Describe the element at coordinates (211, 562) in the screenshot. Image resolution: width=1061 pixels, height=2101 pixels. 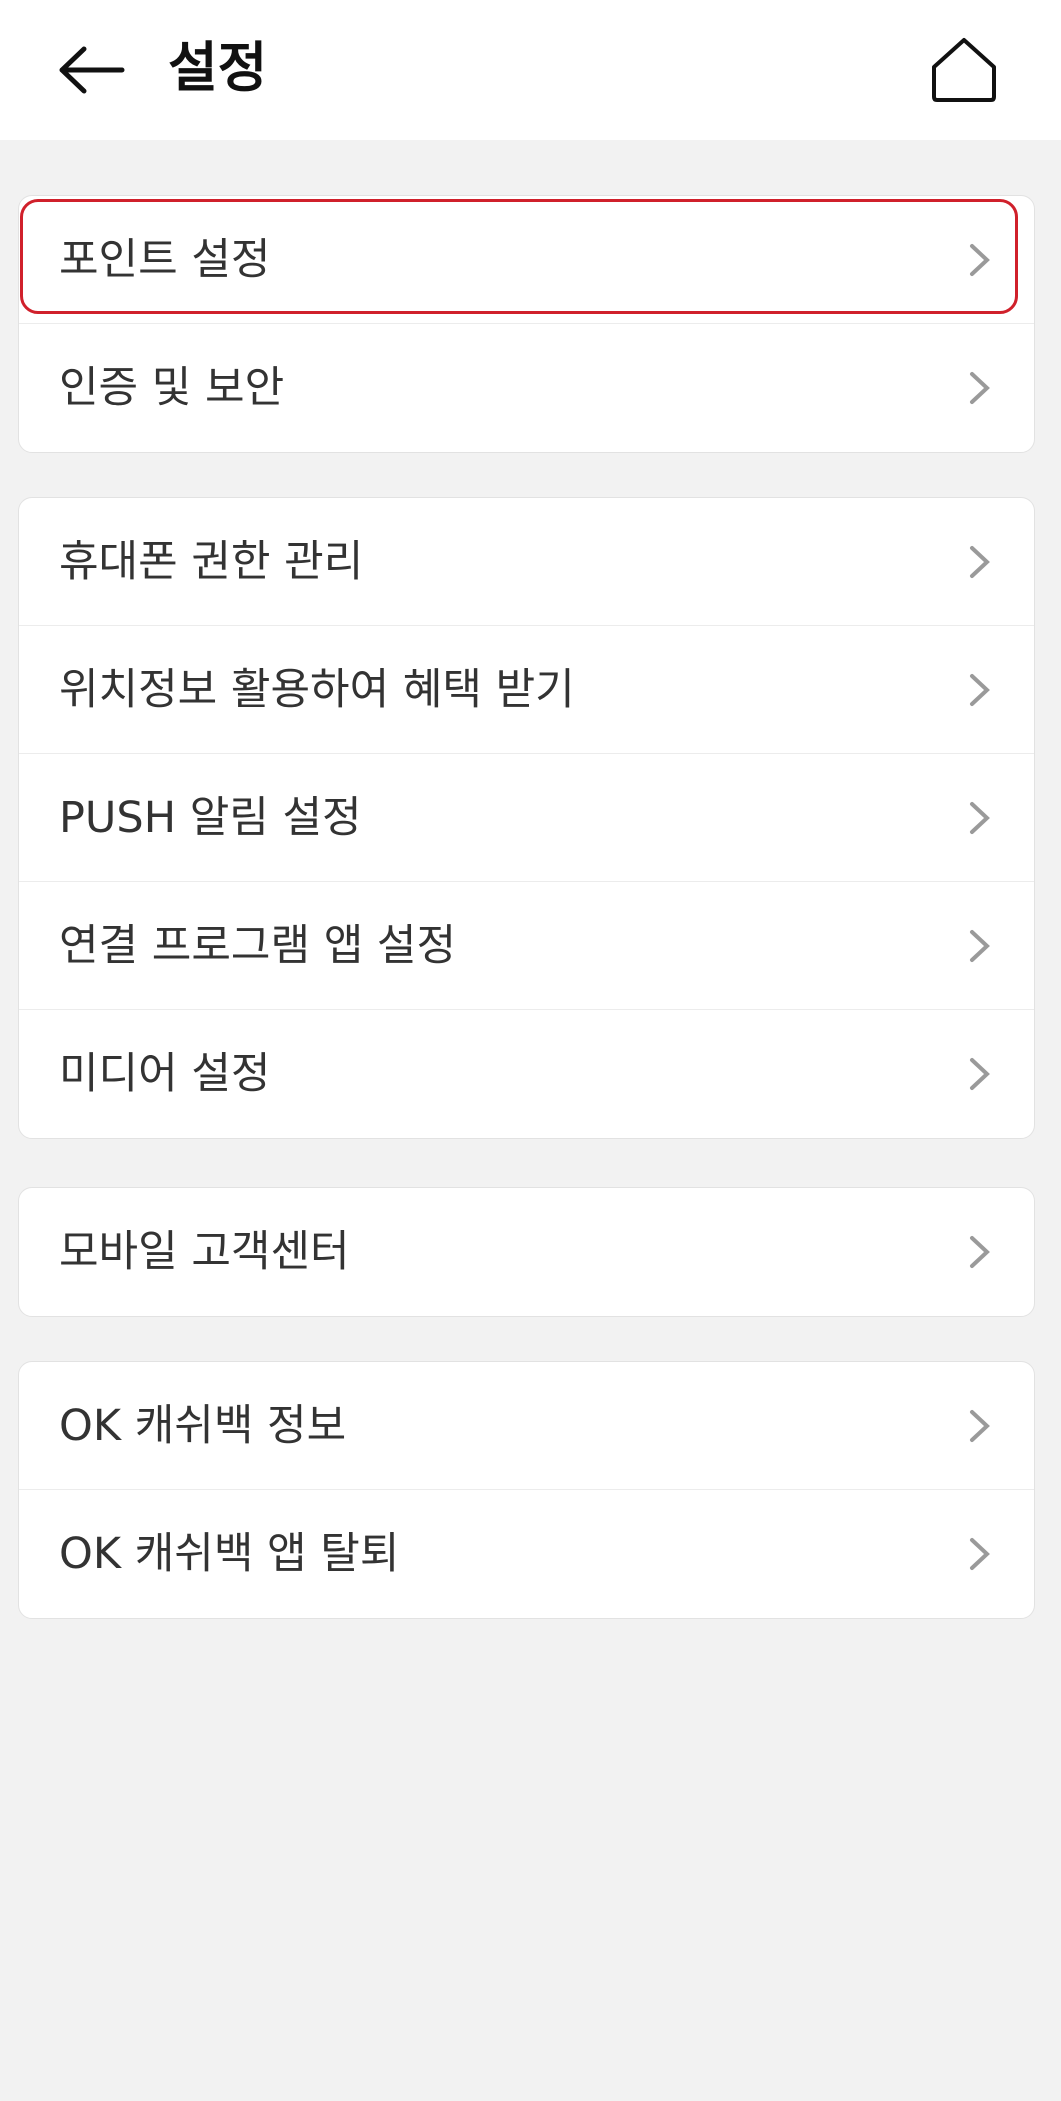
I see `settings-item-label: 휴대폰 권한 관리` at that location.